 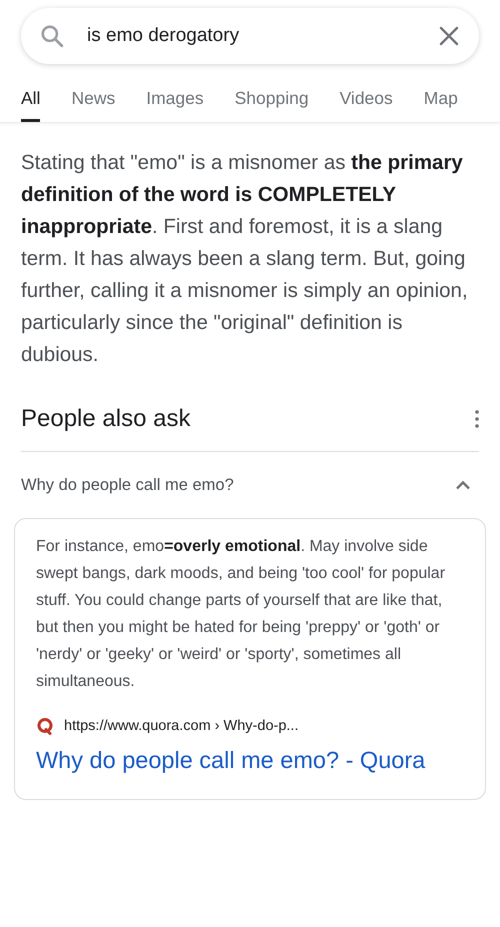 What do you see at coordinates (241, 614) in the screenshot?
I see `answer-text: For instance, emo=overly emotional. May involve side swept bangs, dark moods, and being 'too cool' for popular stuff. You could change parts of yourself that are like that, but then you might be hated for being 'preppy' or 'goth' or 'nerdy' or 'geeky' or 'weird' or 'sporty', sometimes all simultaneous.` at bounding box center [241, 614].